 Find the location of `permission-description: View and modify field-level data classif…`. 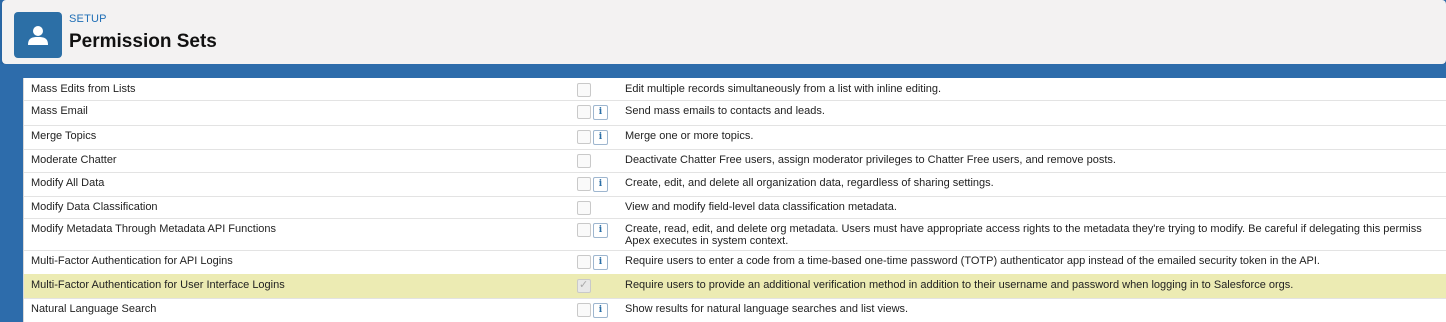

permission-description: View and modify field-level data classif… is located at coordinates (761, 207).